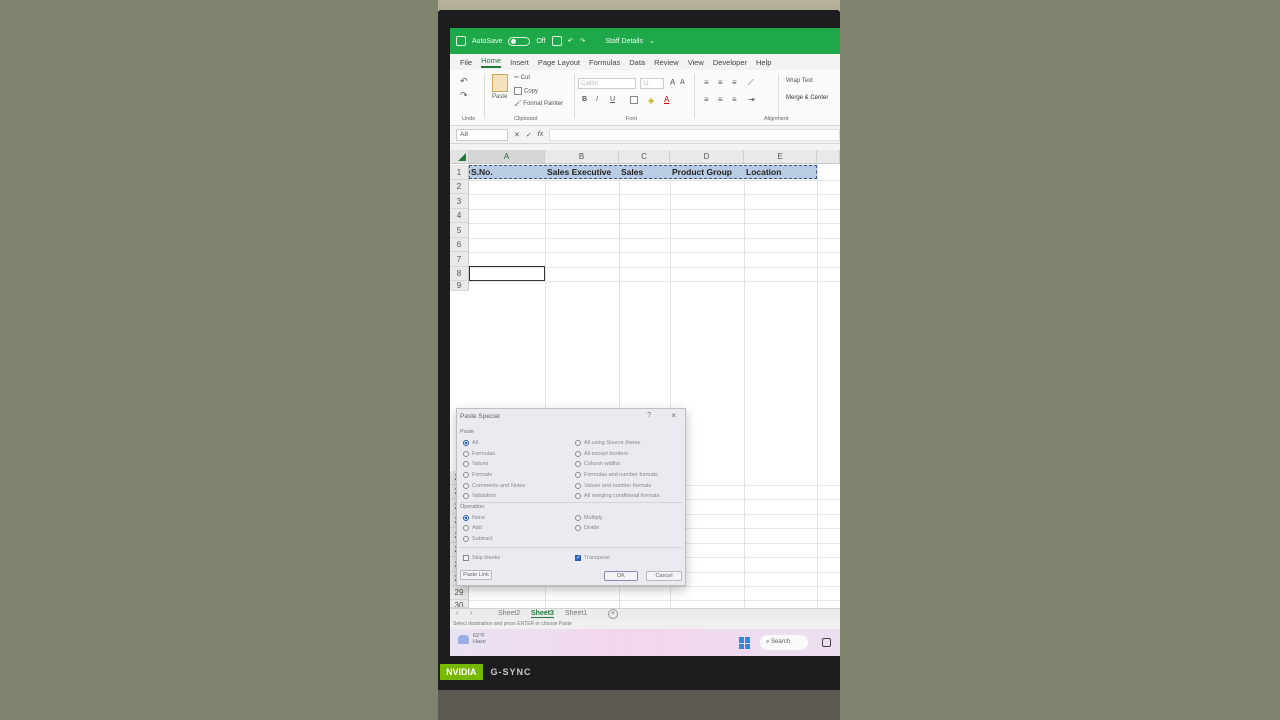  I want to click on align-middle-icon: ≡, so click(720, 82).